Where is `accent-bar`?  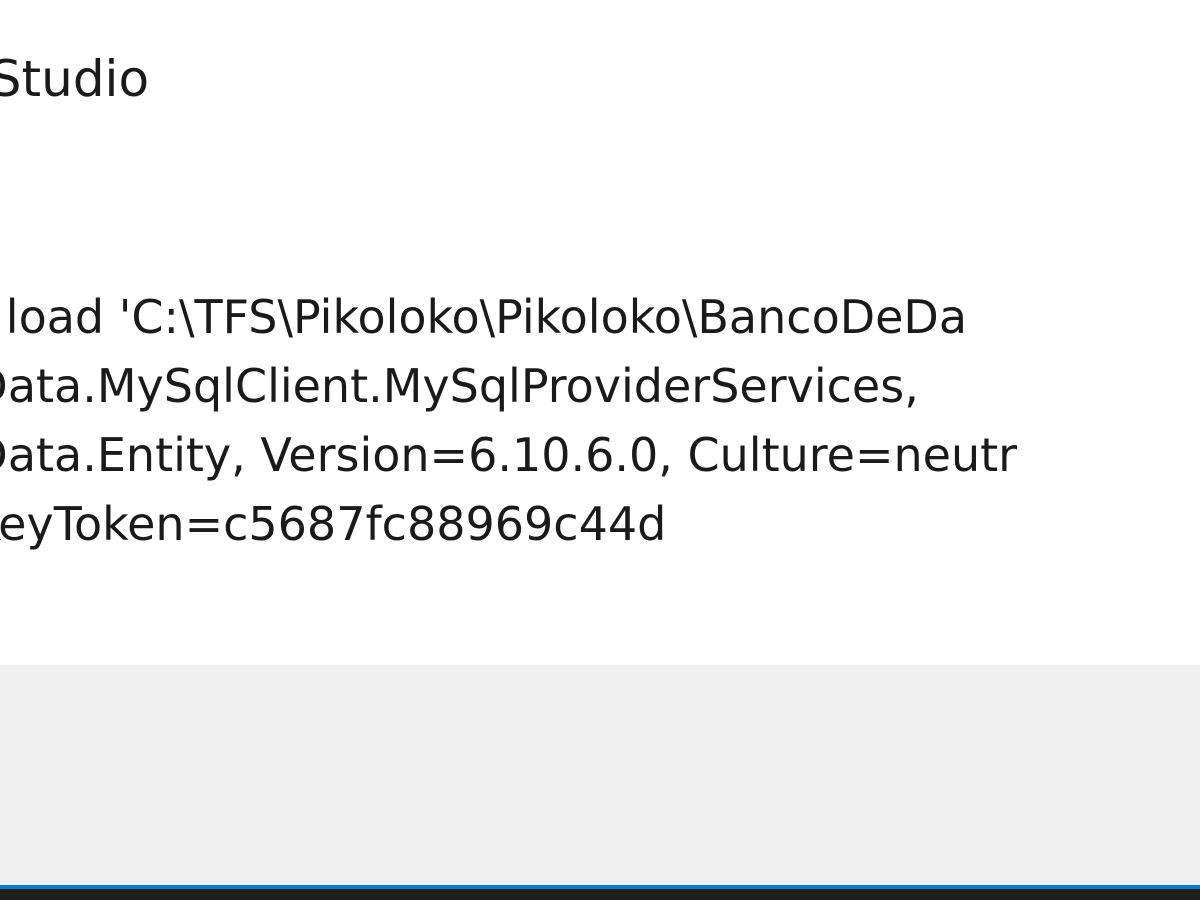 accent-bar is located at coordinates (600, 887).